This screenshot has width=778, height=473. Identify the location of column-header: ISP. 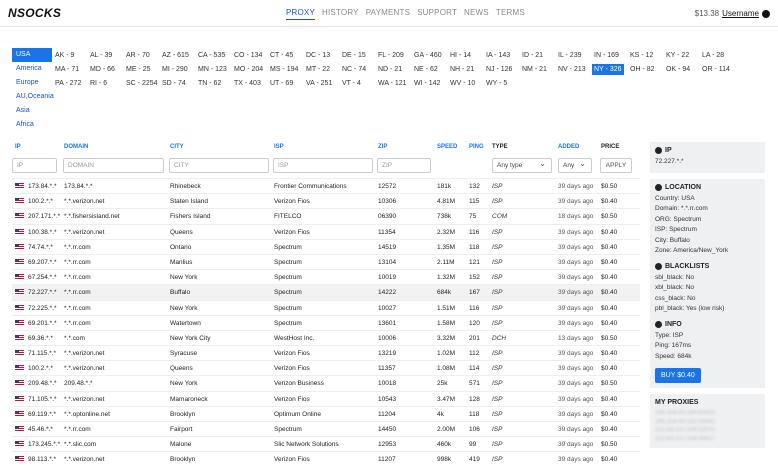
(279, 147).